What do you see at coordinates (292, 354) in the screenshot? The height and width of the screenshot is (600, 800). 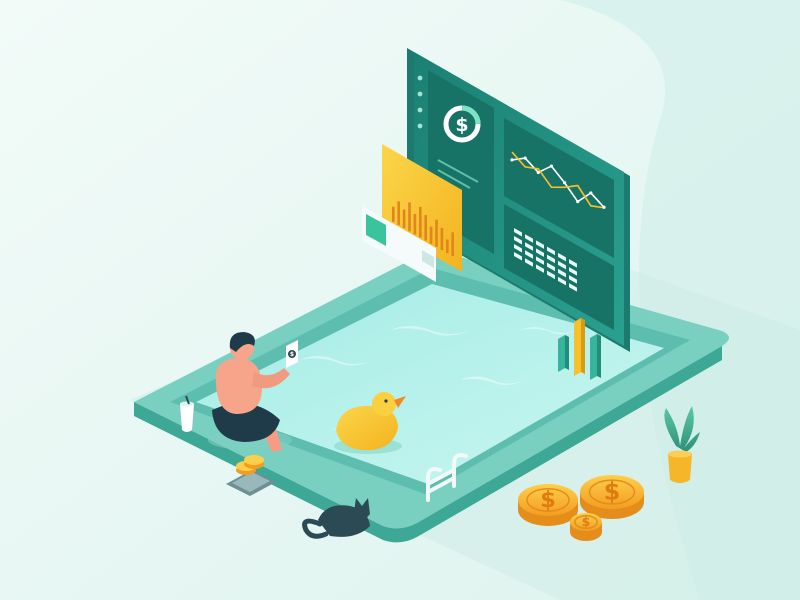 I see `phone-dollar-icon: $` at bounding box center [292, 354].